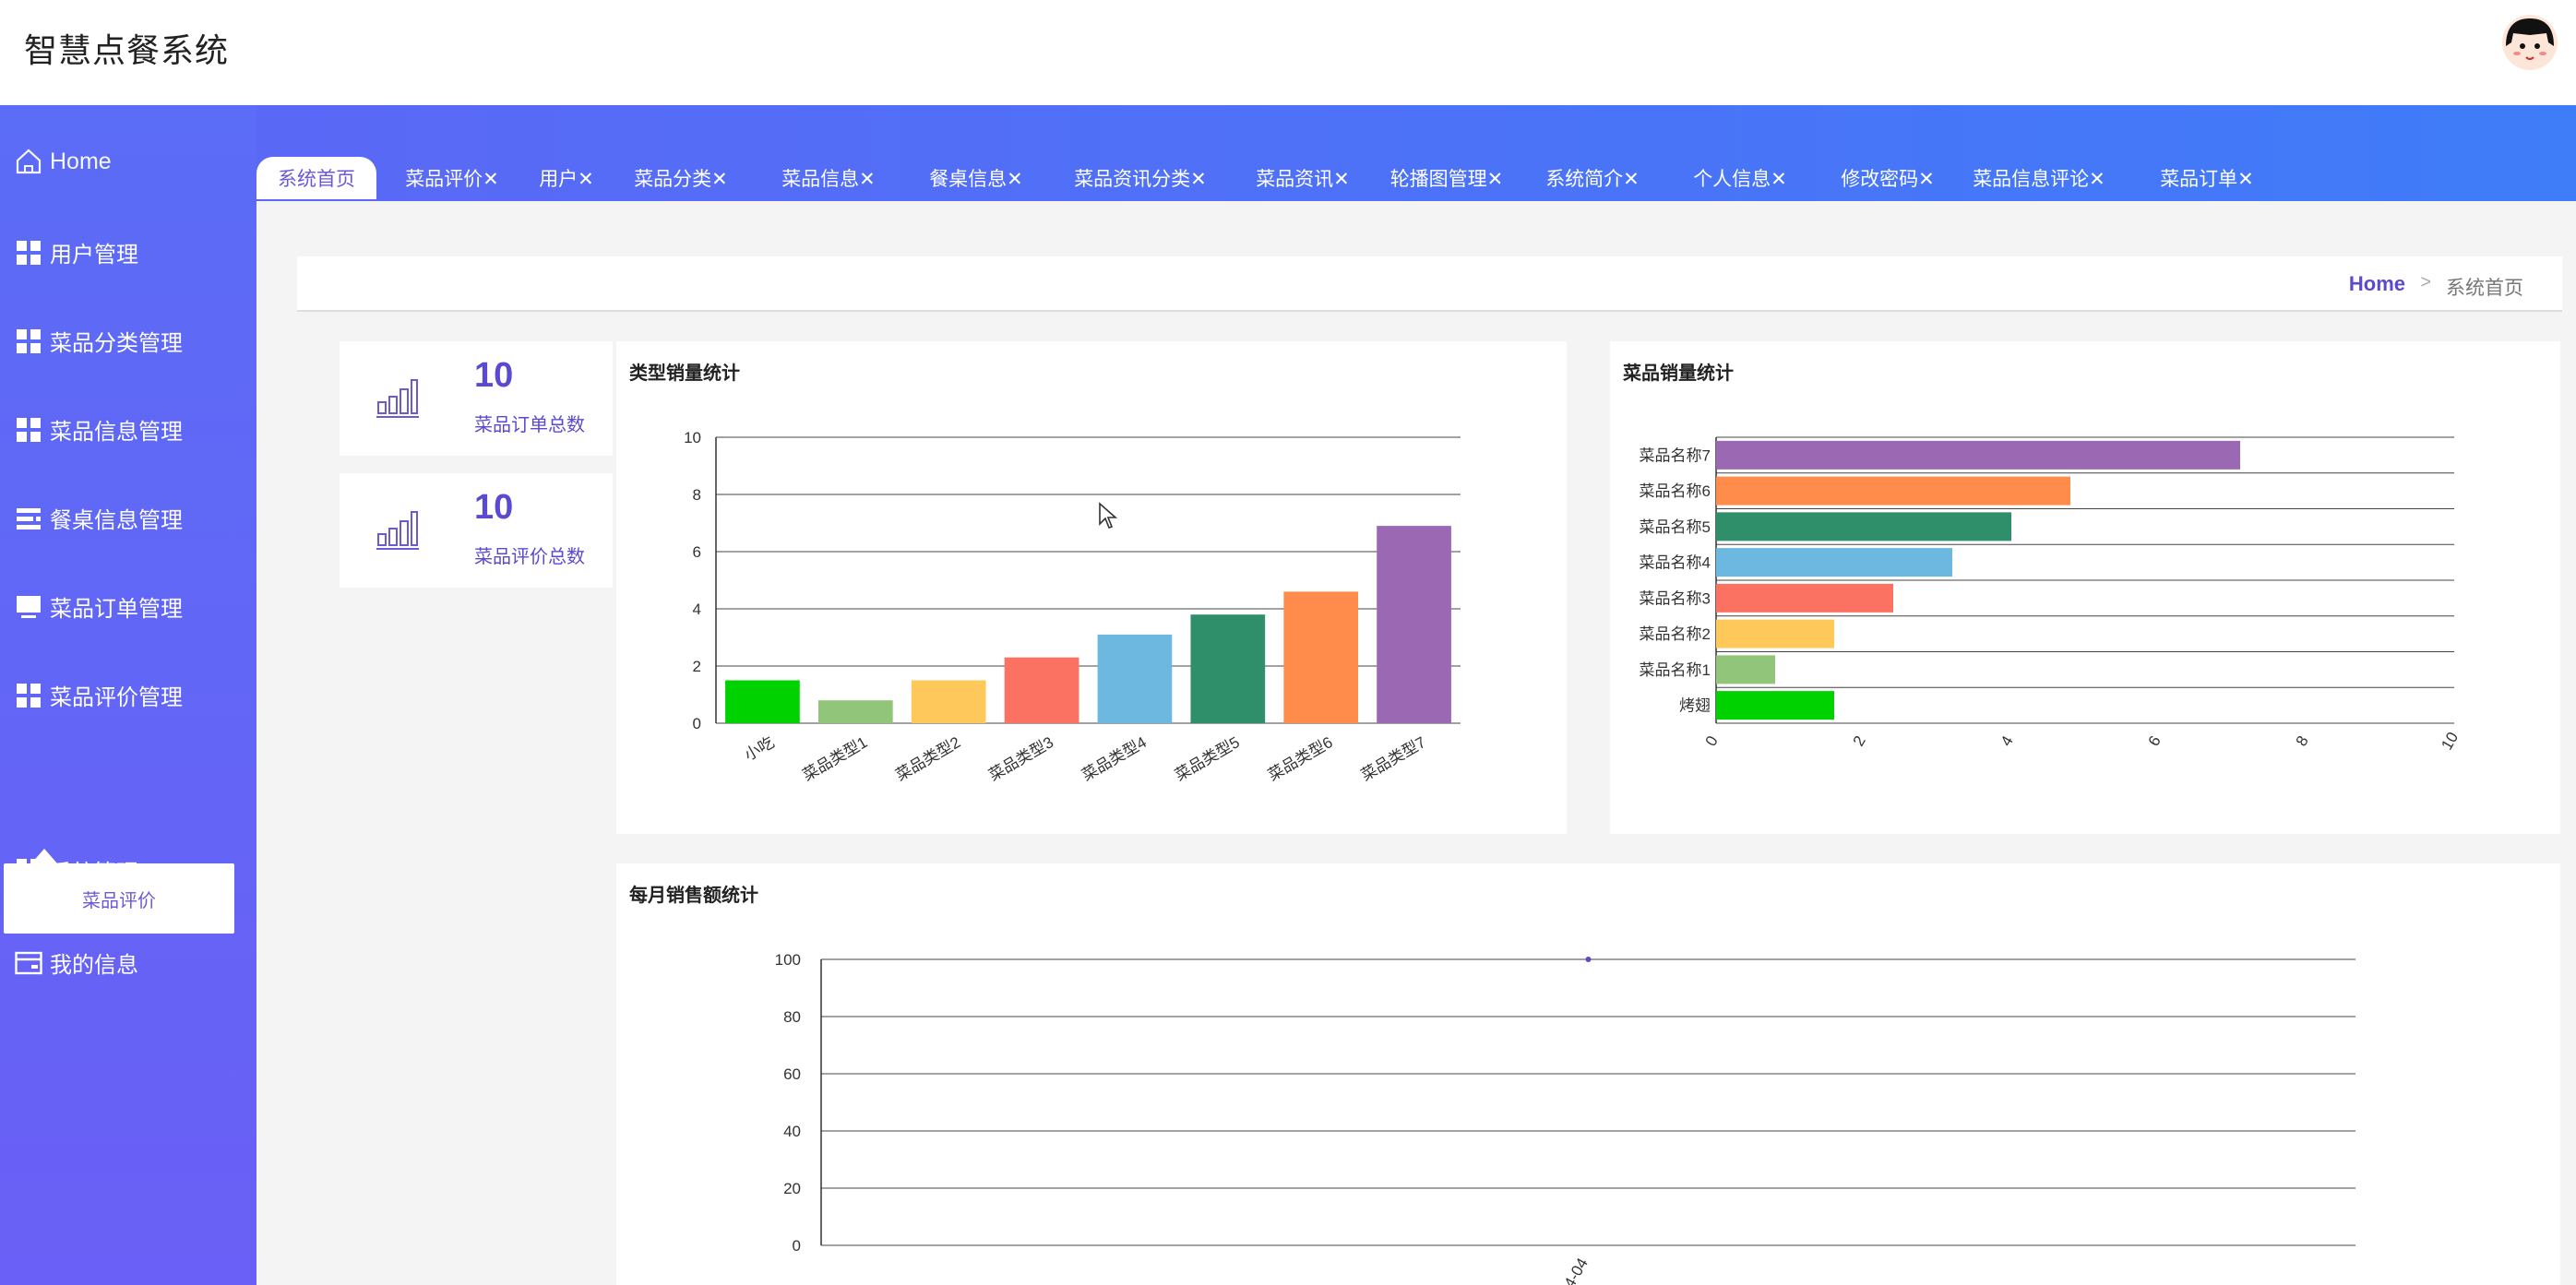 This screenshot has height=1285, width=2576. Describe the element at coordinates (1675, 634) in the screenshot. I see `y-tick-label: 菜品名称2` at that location.